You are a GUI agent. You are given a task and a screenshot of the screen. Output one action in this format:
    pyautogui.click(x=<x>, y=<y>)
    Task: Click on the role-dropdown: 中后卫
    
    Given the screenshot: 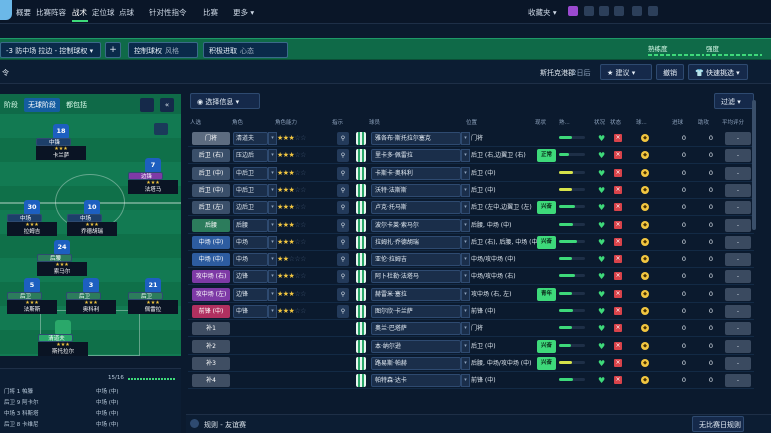 What is the action you would take?
    pyautogui.click(x=250, y=190)
    